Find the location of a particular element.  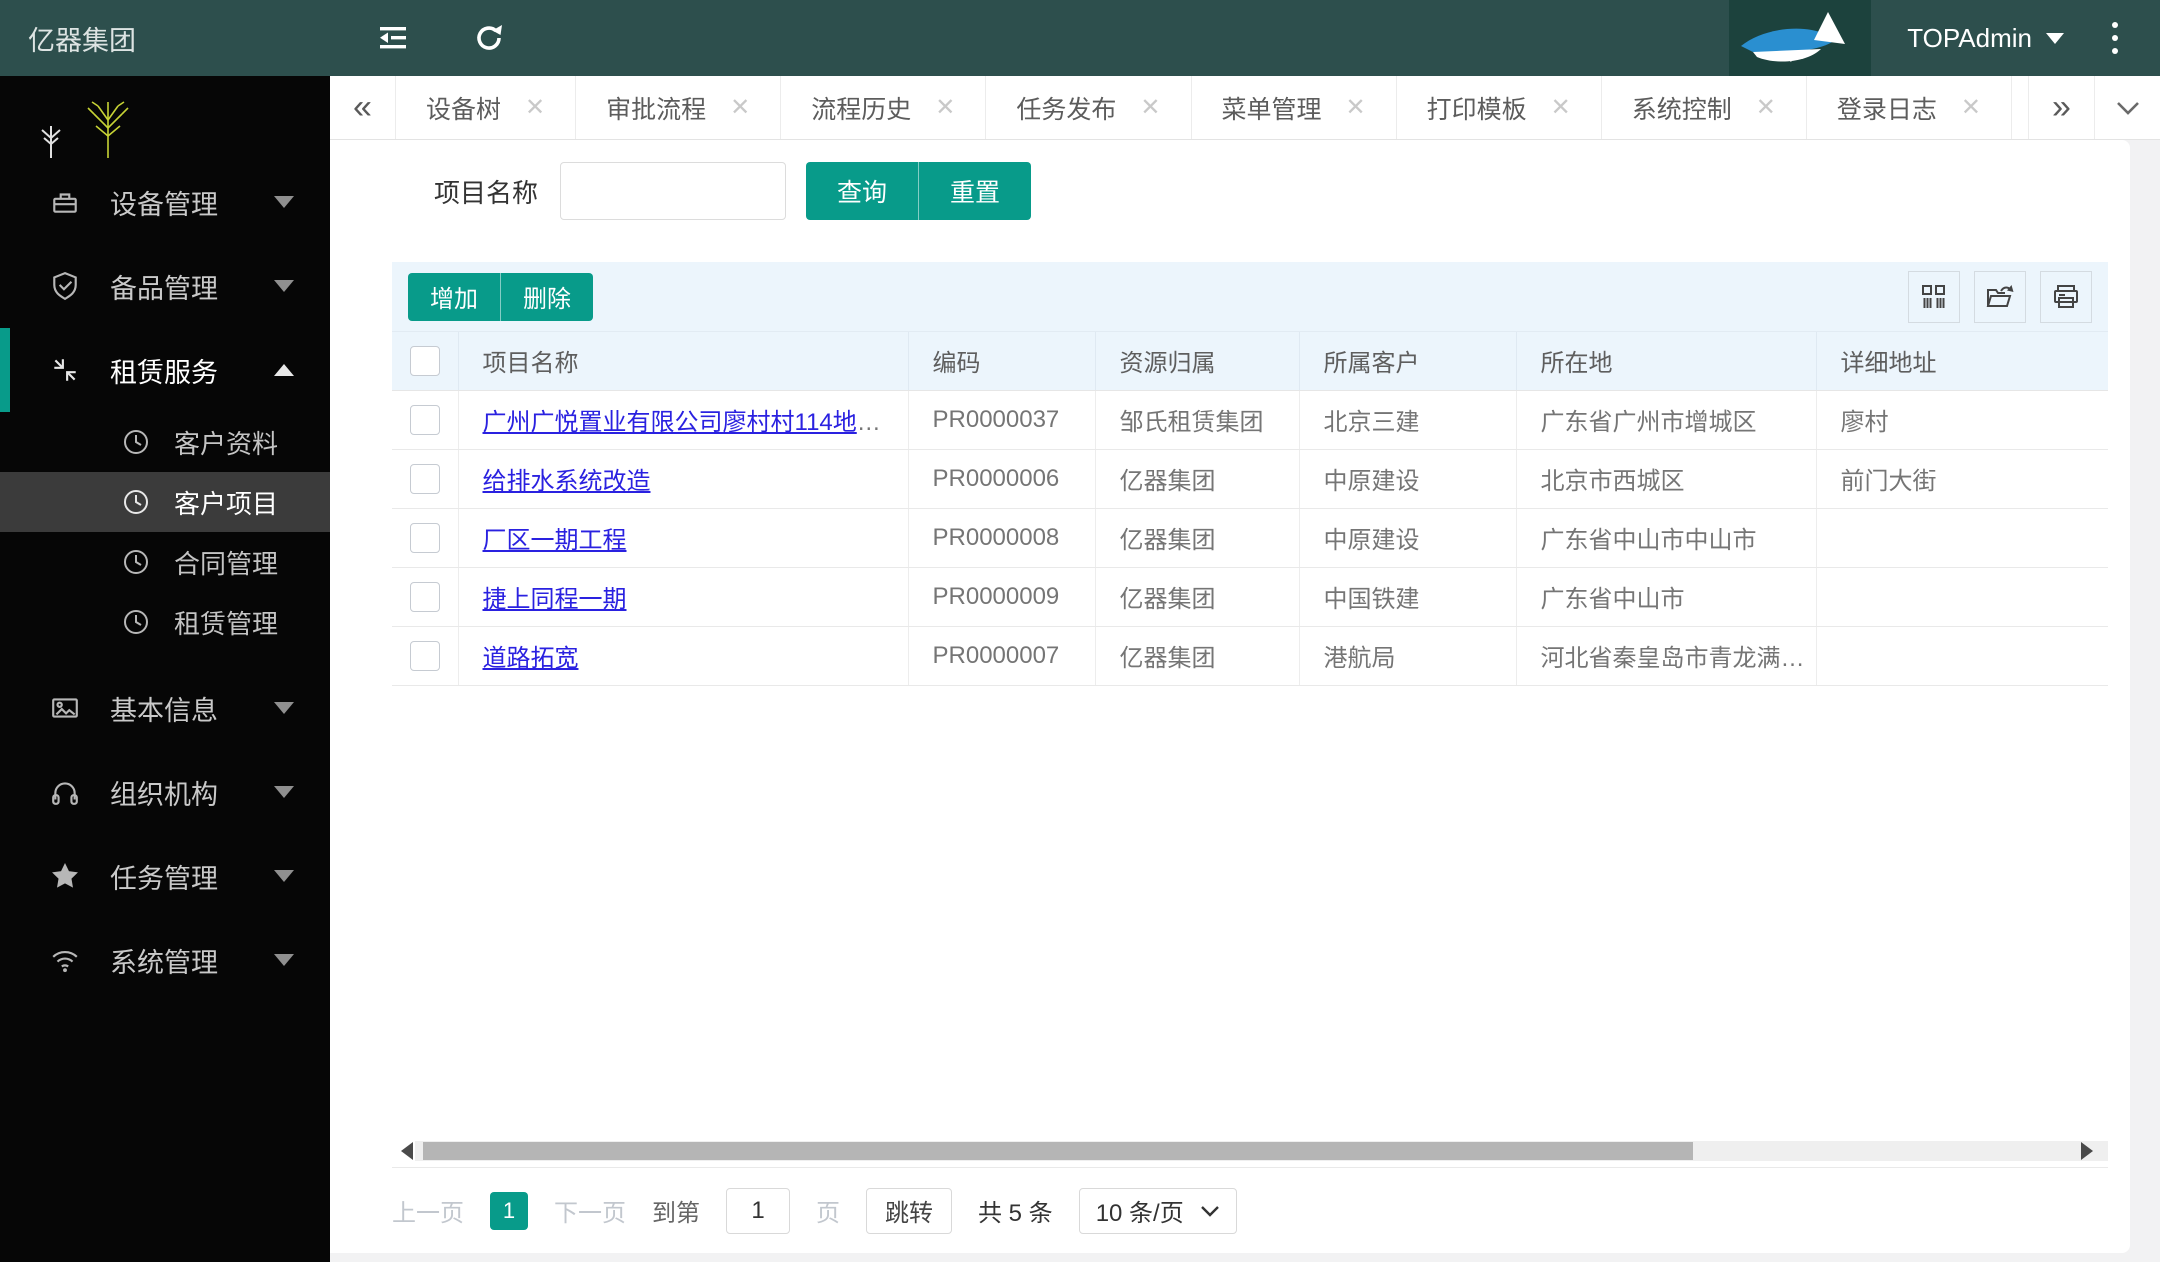

tabs-scroll-left-button: « is located at coordinates (363, 107).